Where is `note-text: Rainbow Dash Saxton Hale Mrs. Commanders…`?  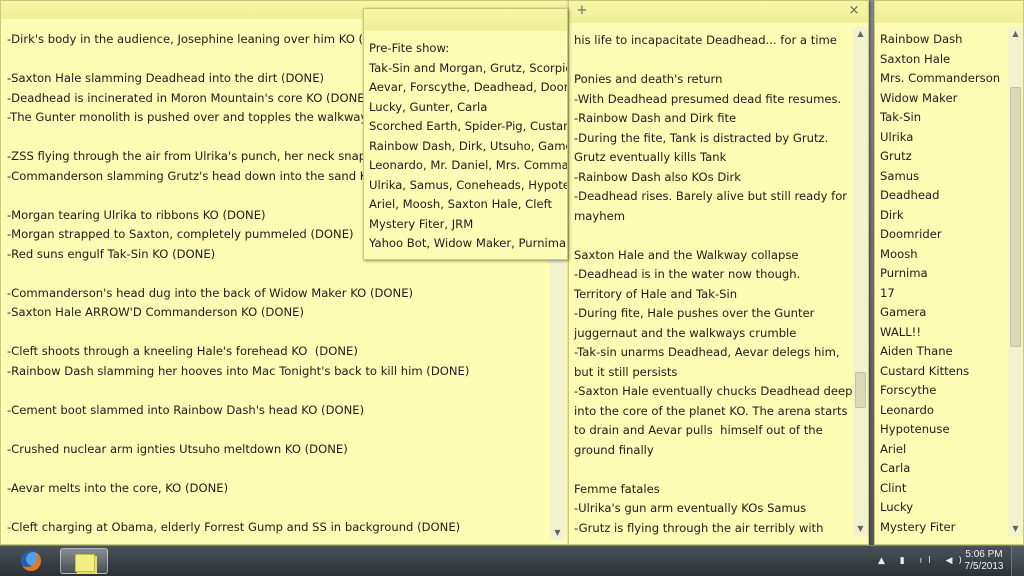 note-text: Rainbow Dash Saxton Hale Mrs. Commanders… is located at coordinates (940, 283).